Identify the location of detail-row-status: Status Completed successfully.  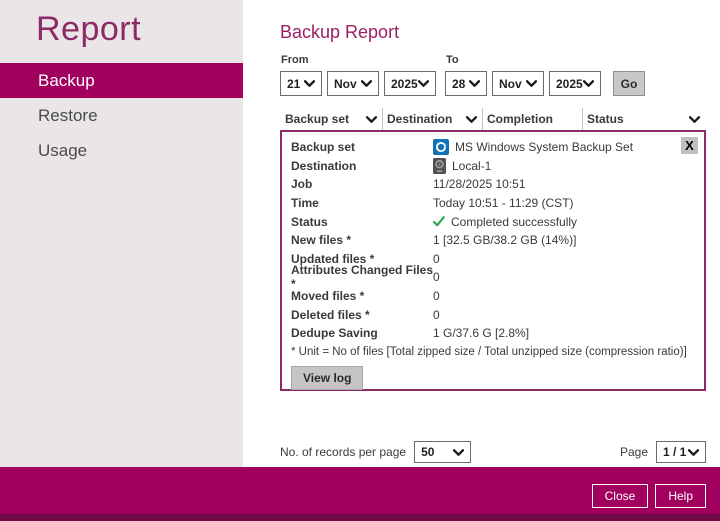
(493, 221).